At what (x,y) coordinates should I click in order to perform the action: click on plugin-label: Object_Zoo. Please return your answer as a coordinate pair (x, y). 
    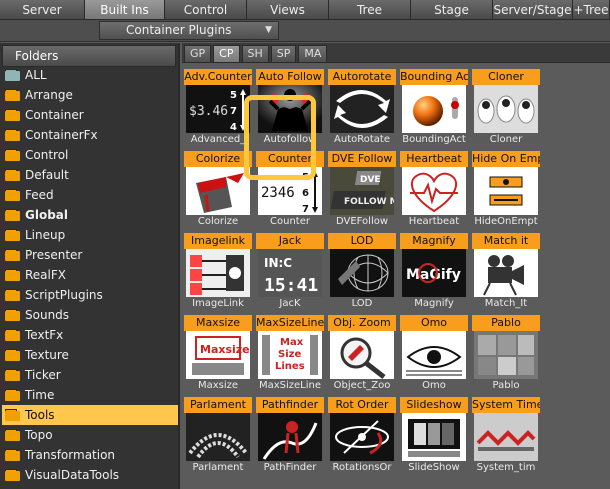
    Looking at the image, I should click on (362, 385).